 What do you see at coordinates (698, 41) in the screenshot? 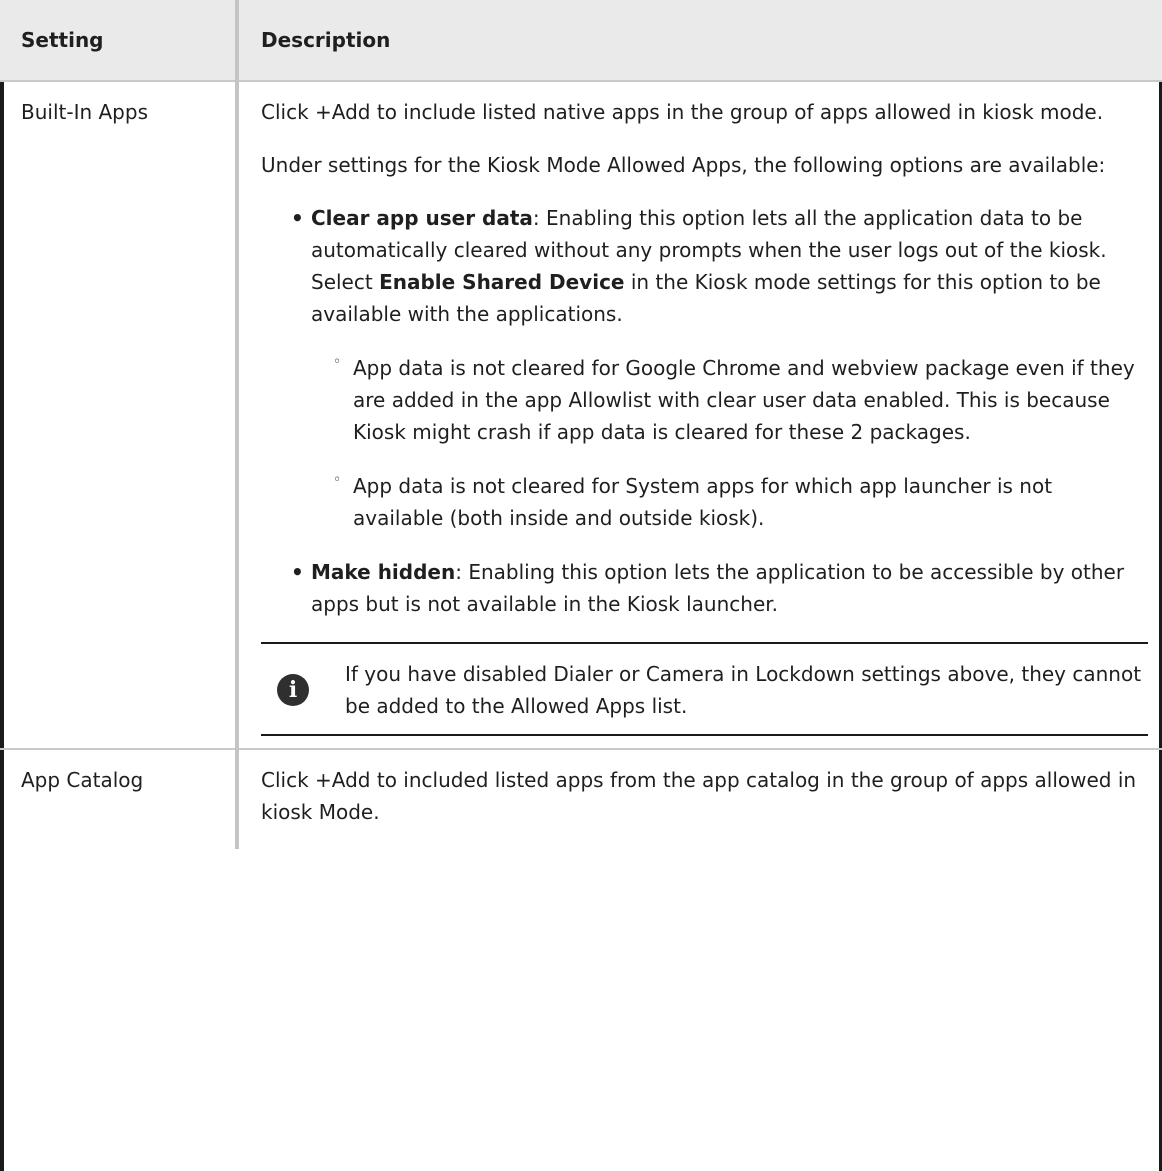
I see `header-description: Description` at bounding box center [698, 41].